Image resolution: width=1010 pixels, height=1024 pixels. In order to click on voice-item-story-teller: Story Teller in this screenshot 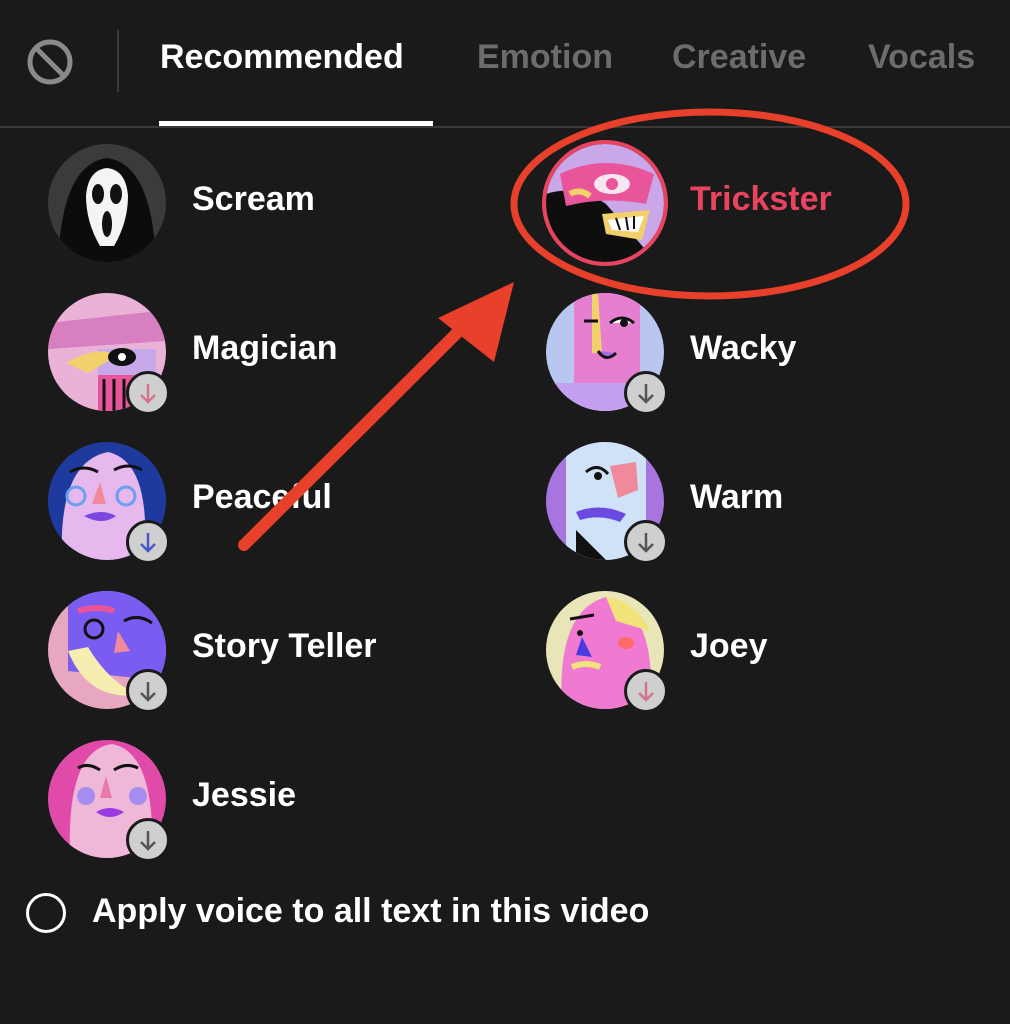, I will do `click(268, 652)`.